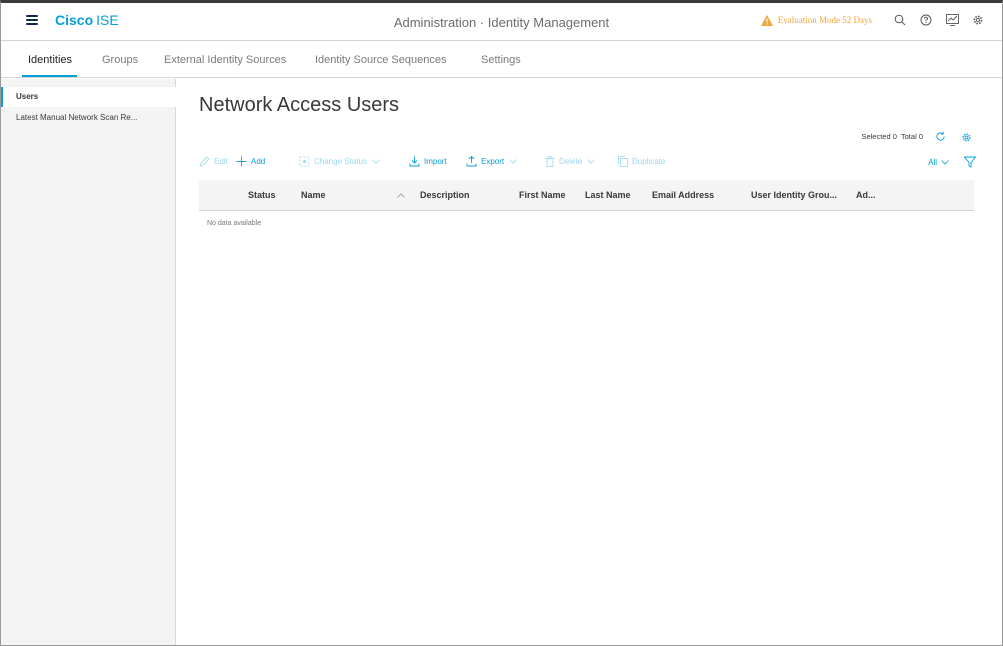 The image size is (1003, 646). Describe the element at coordinates (435, 161) in the screenshot. I see `import-label: Import` at that location.